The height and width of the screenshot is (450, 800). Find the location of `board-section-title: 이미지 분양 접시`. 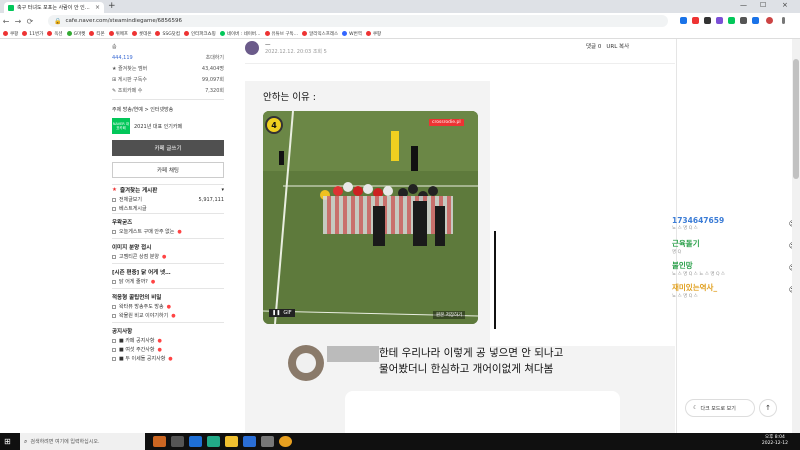

board-section-title: 이미지 분양 접시 is located at coordinates (168, 246).